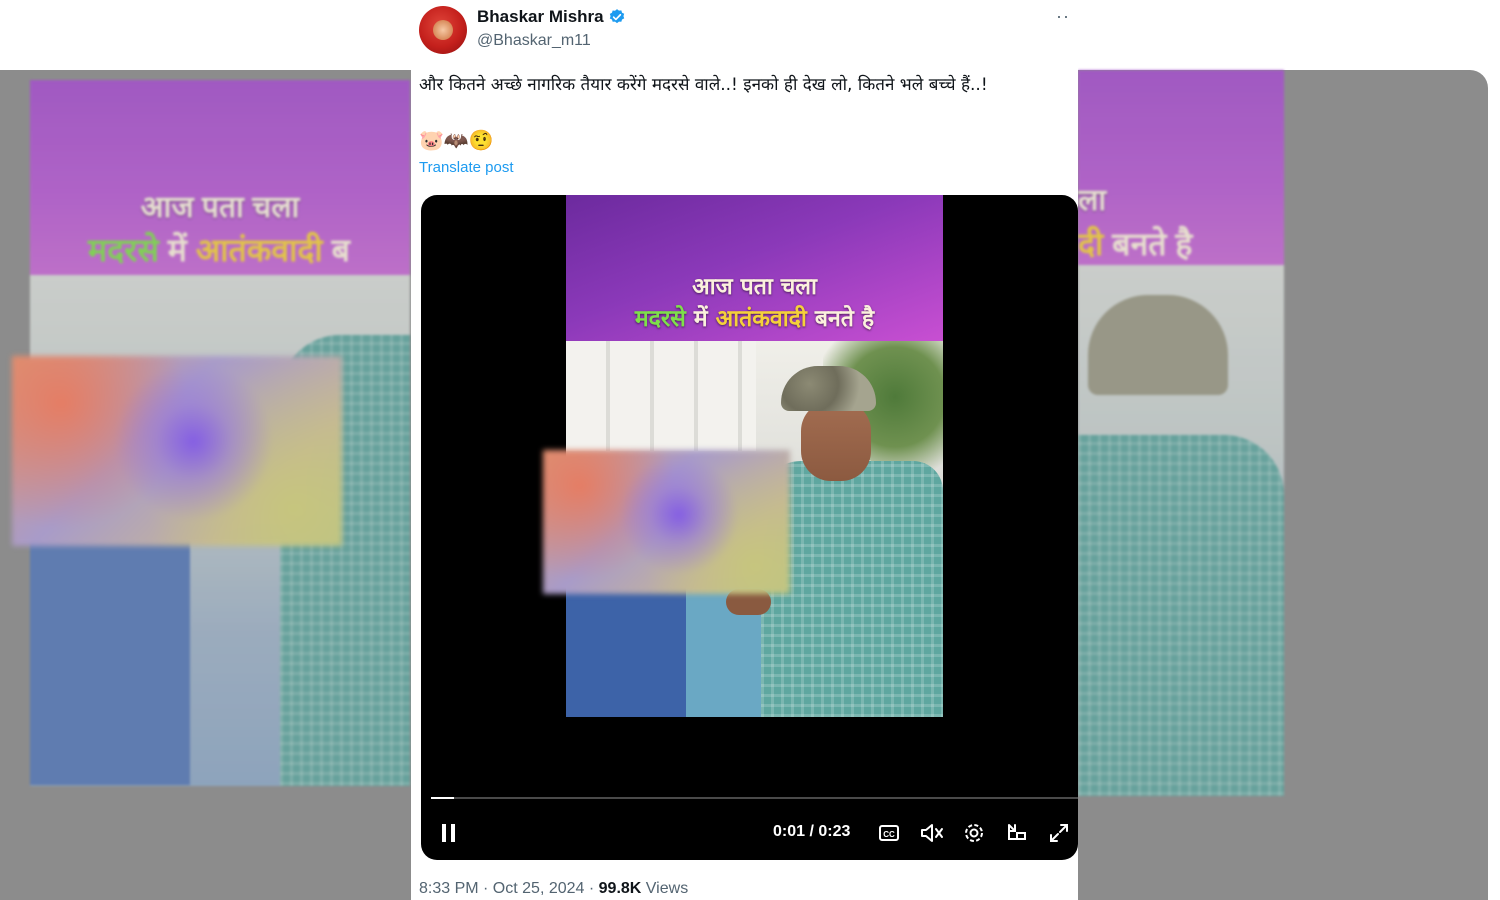 The image size is (1500, 900). Describe the element at coordinates (1092, 200) in the screenshot. I see `background-title-line1-right: ला` at that location.